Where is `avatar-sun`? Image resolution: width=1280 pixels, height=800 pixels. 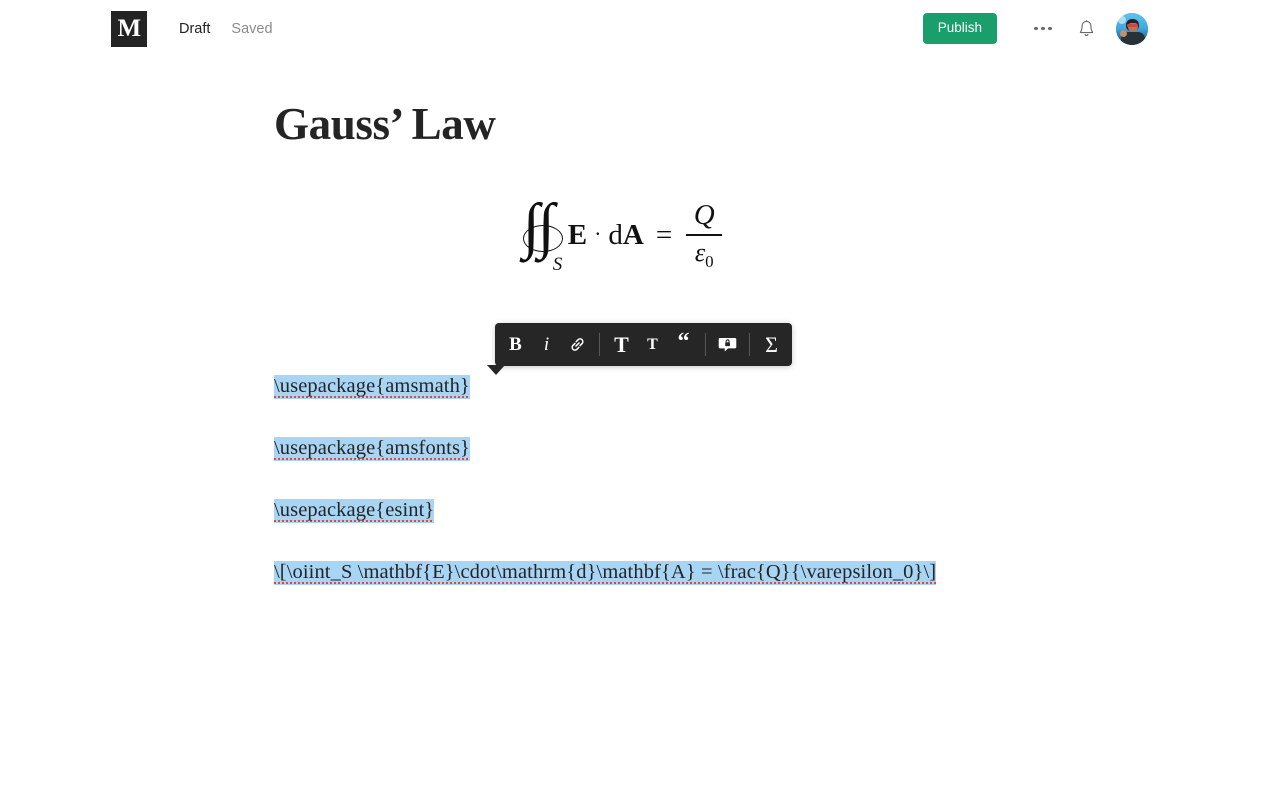 avatar-sun is located at coordinates (1122, 19).